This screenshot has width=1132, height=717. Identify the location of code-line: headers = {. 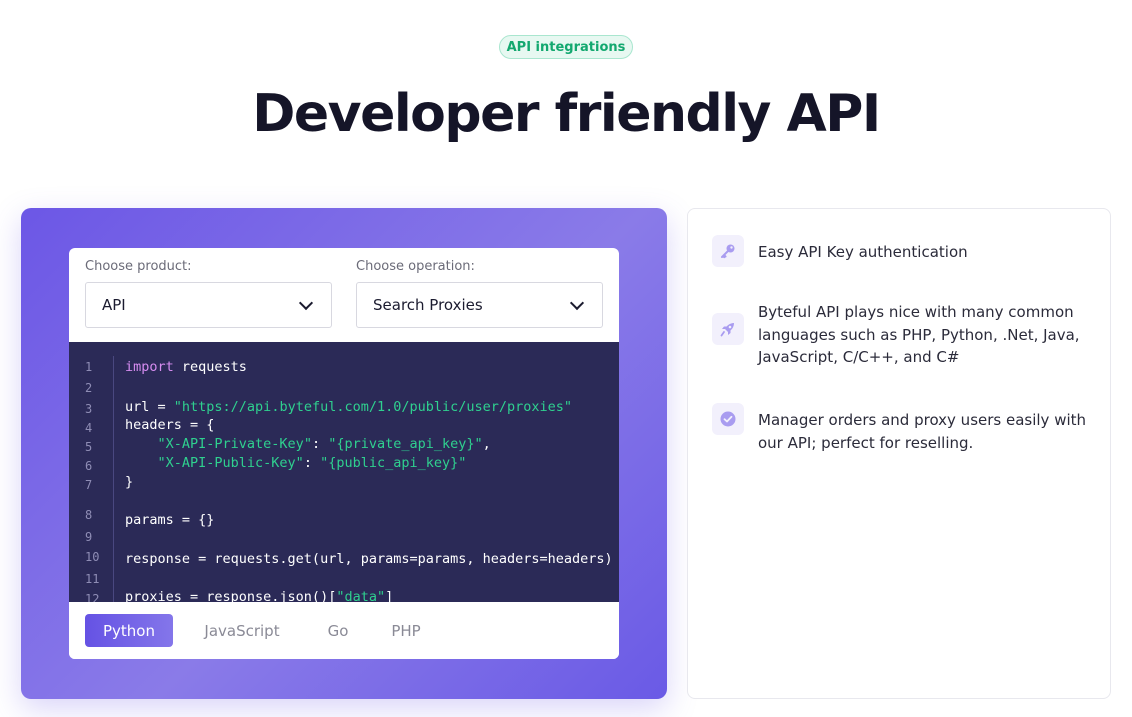
(169, 425).